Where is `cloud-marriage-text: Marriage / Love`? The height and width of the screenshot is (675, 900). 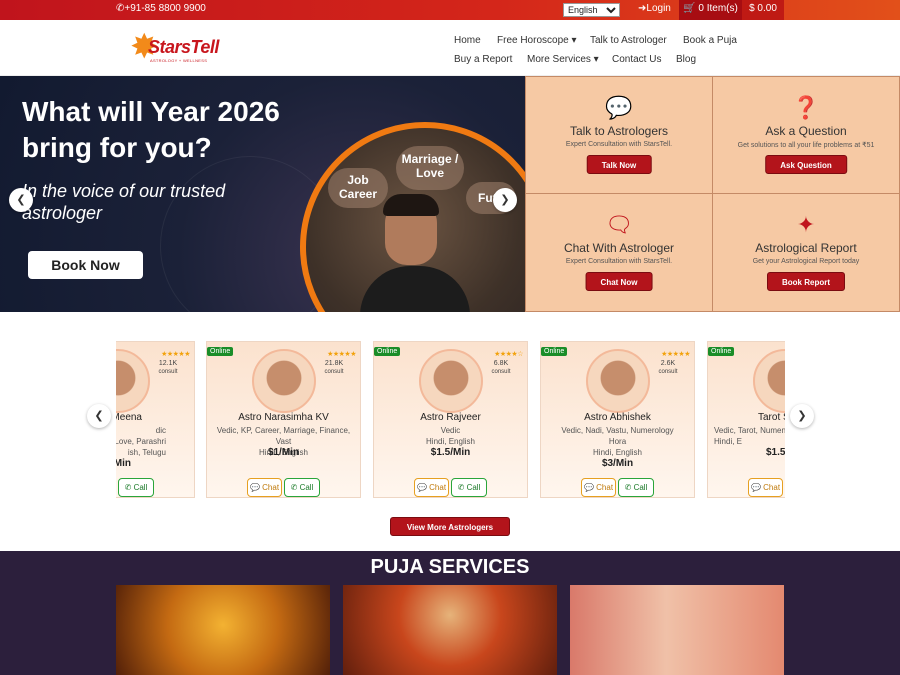
cloud-marriage-text: Marriage / Love is located at coordinates (430, 166).